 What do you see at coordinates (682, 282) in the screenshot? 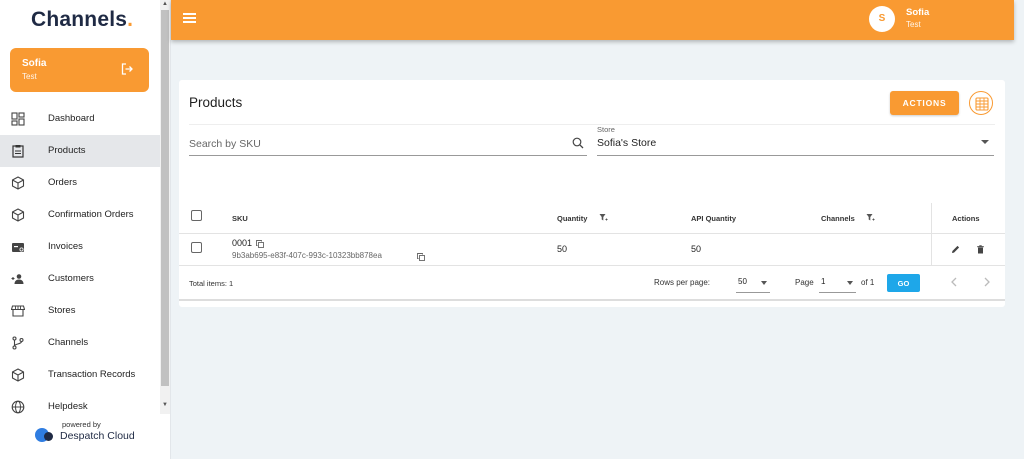
I see `rows-per-page-label: Rows per page:` at bounding box center [682, 282].